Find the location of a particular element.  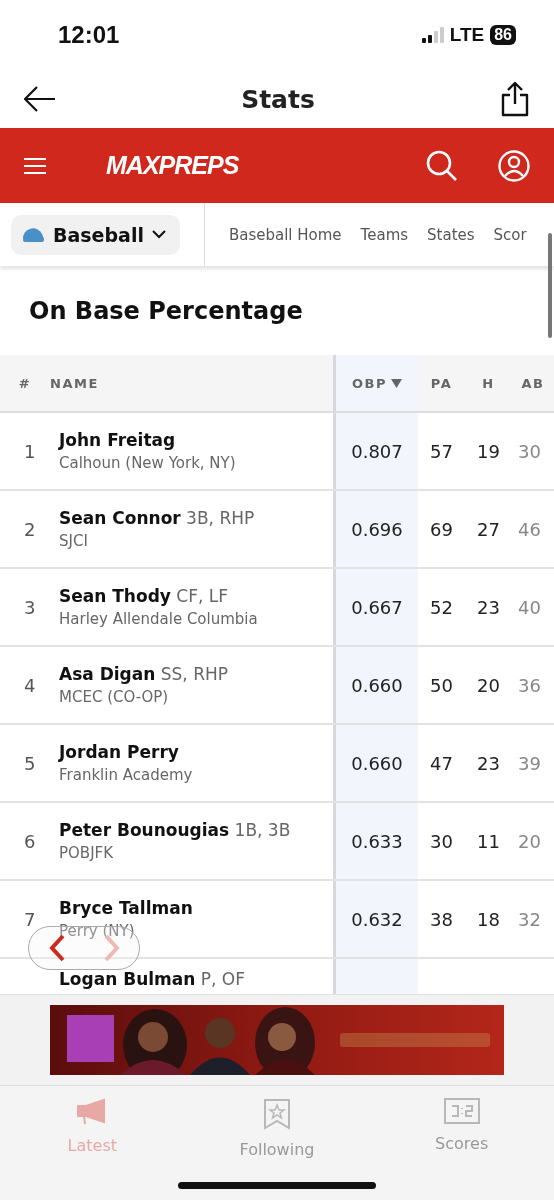

rank-number: 4 is located at coordinates (30, 685).